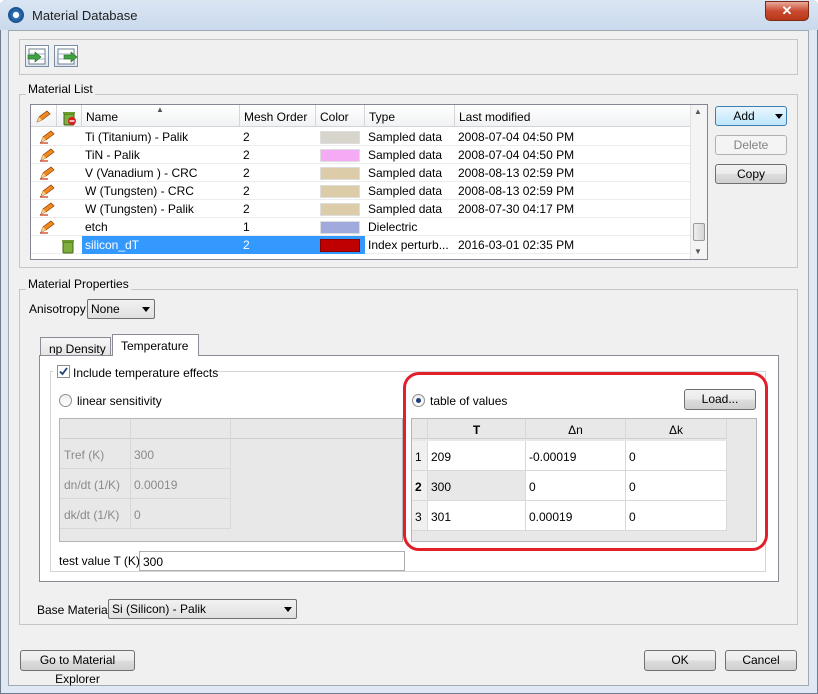  Describe the element at coordinates (410, 227) in the screenshot. I see `type-cell: Dielectric` at that location.